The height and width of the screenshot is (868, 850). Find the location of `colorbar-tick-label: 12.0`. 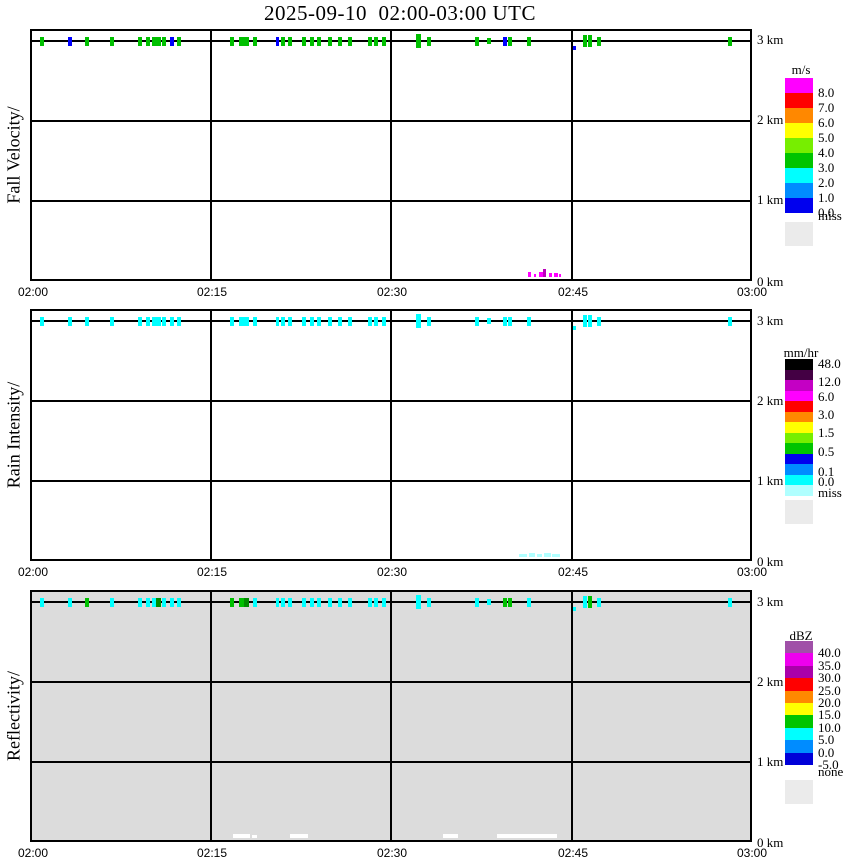

colorbar-tick-label: 12.0 is located at coordinates (829, 381).